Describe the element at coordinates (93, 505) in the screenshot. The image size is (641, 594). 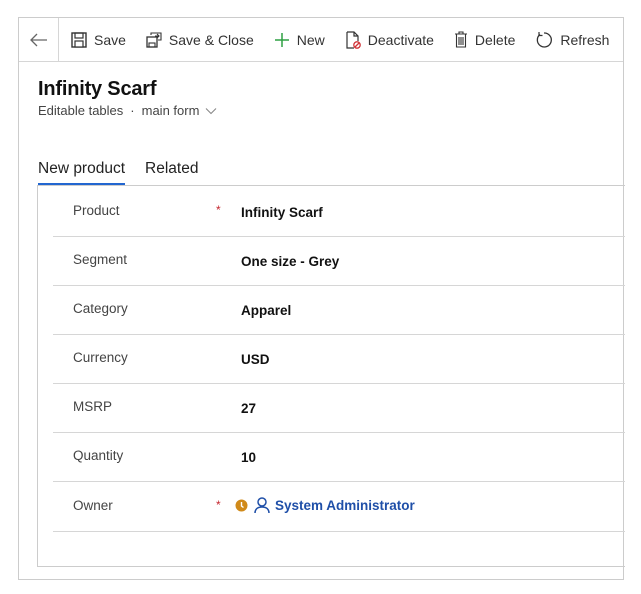
I see `field-label: Owner` at that location.